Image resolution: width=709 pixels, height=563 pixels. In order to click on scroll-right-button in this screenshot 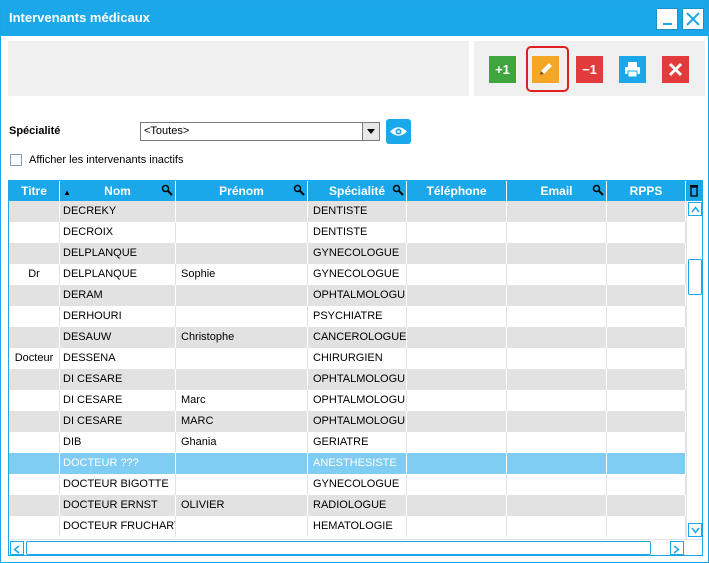, I will do `click(677, 548)`.